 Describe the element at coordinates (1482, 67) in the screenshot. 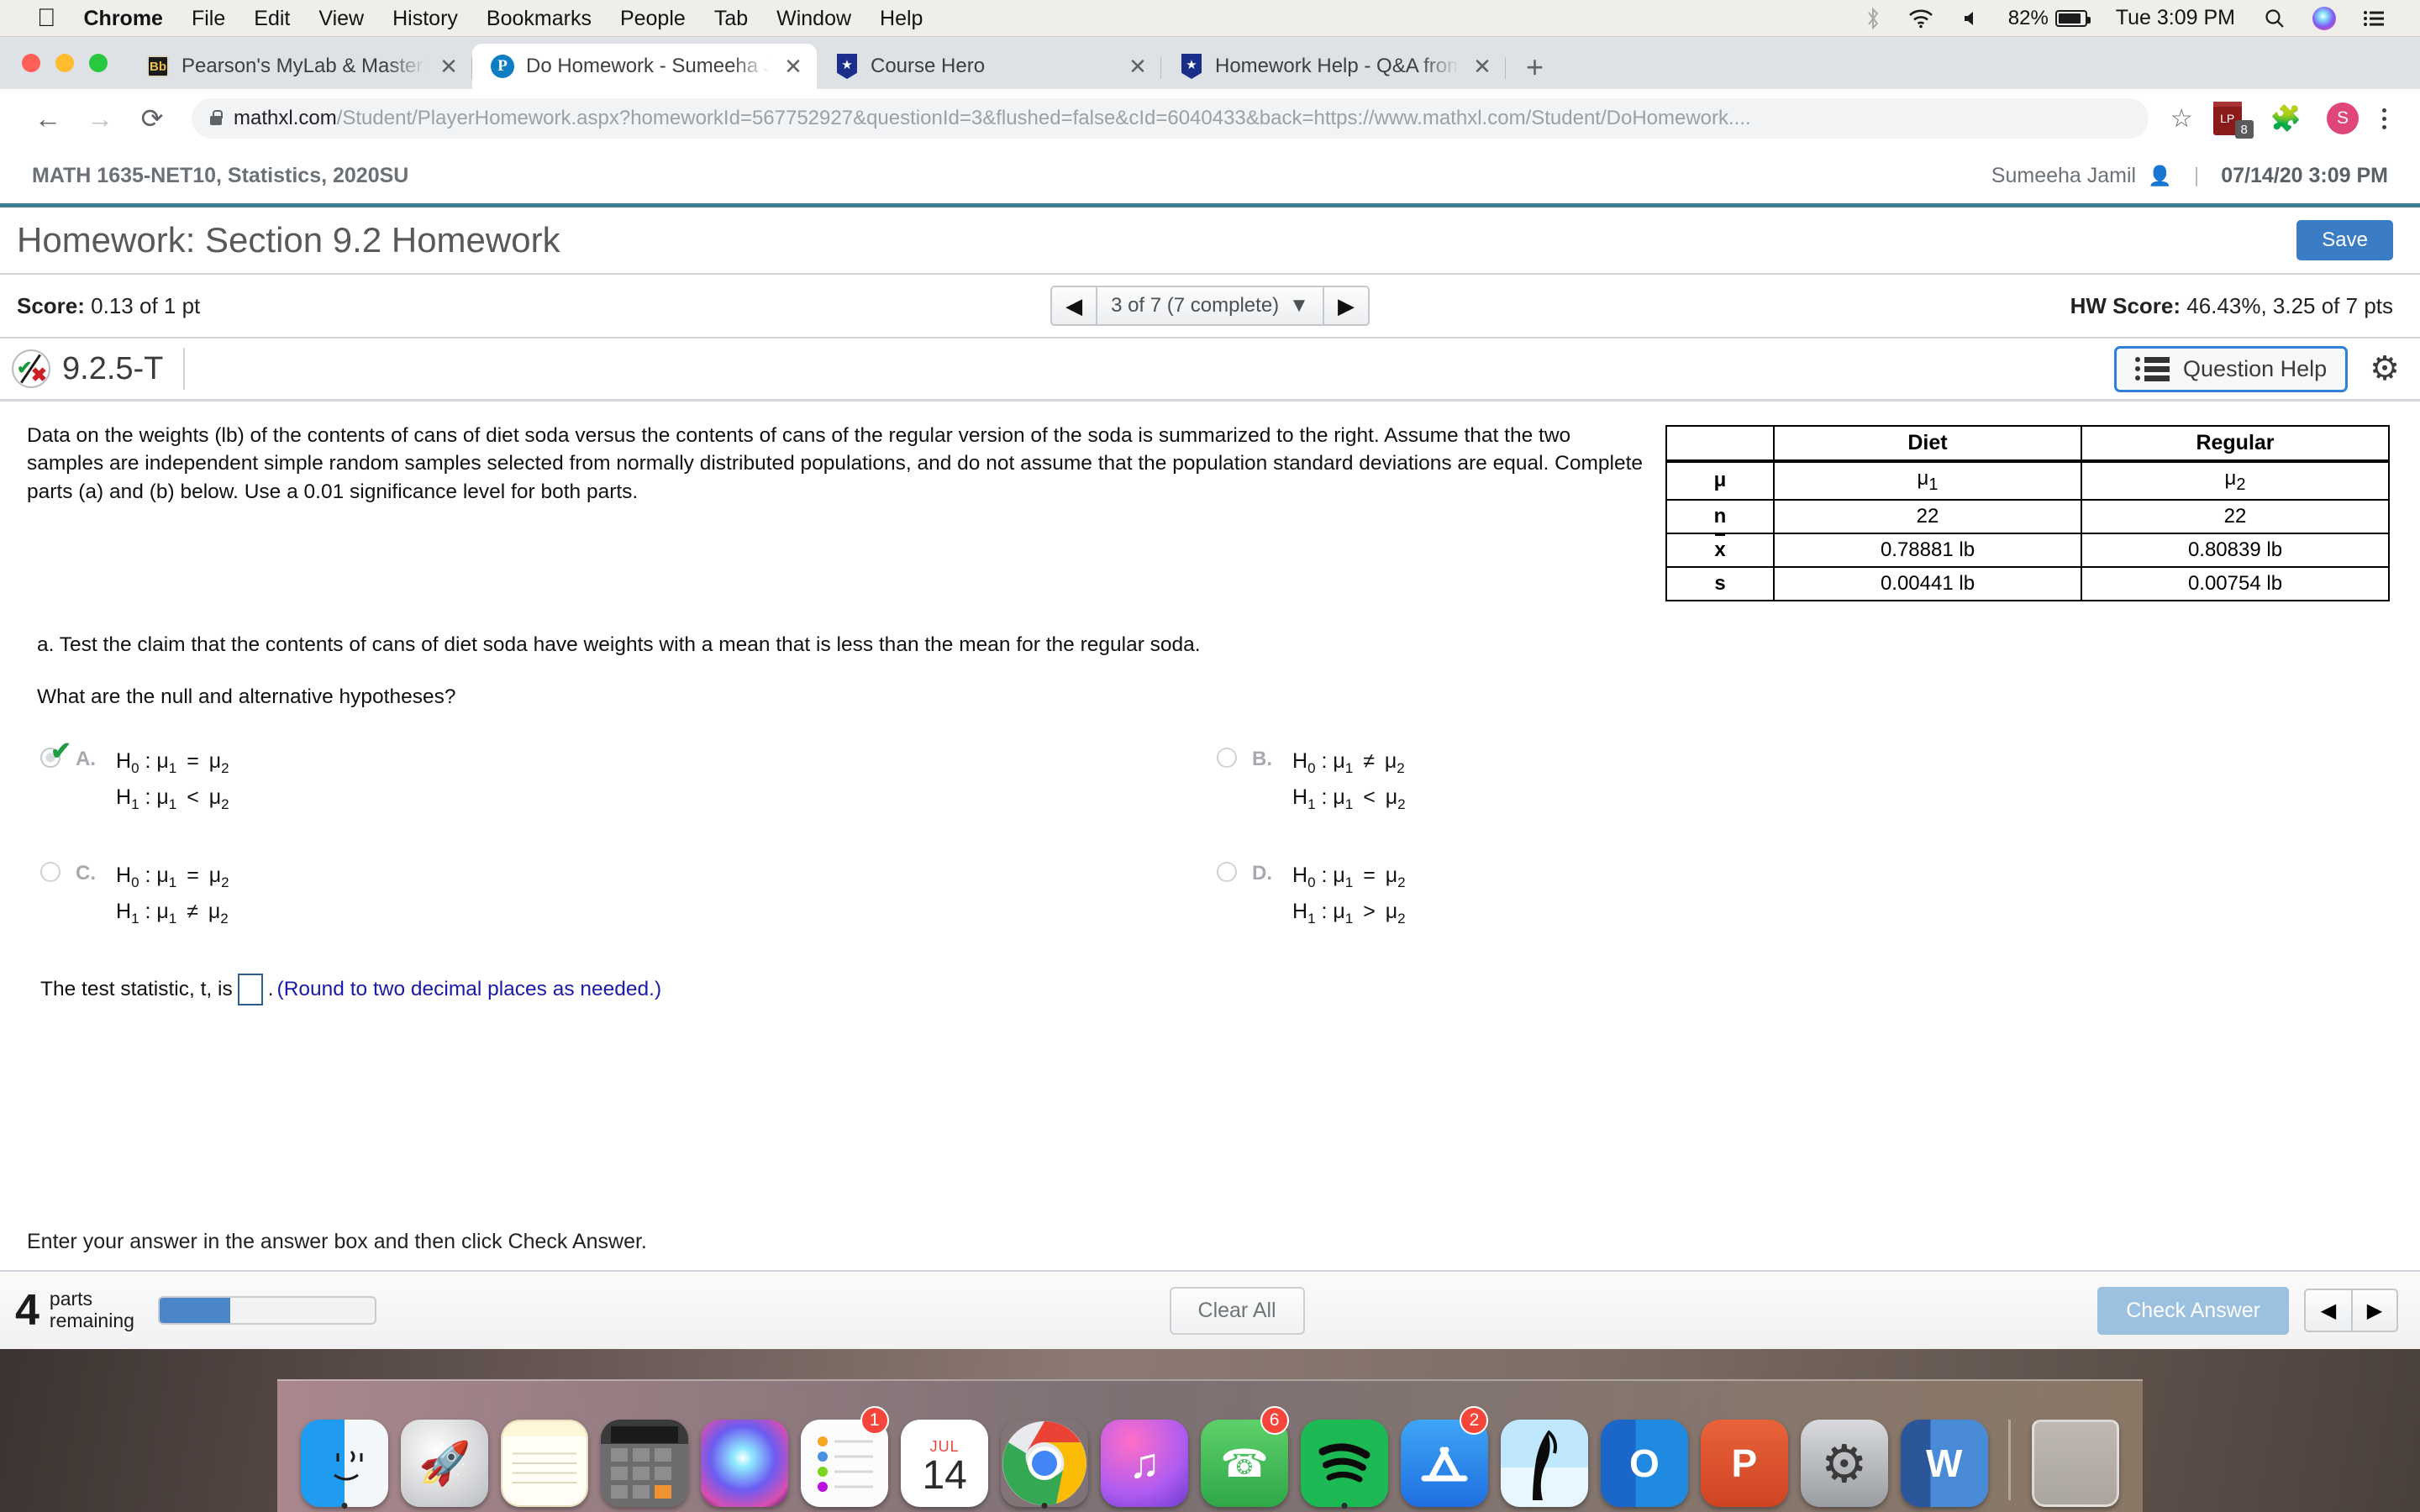

I see `close-tab-4-icon: ✕` at that location.